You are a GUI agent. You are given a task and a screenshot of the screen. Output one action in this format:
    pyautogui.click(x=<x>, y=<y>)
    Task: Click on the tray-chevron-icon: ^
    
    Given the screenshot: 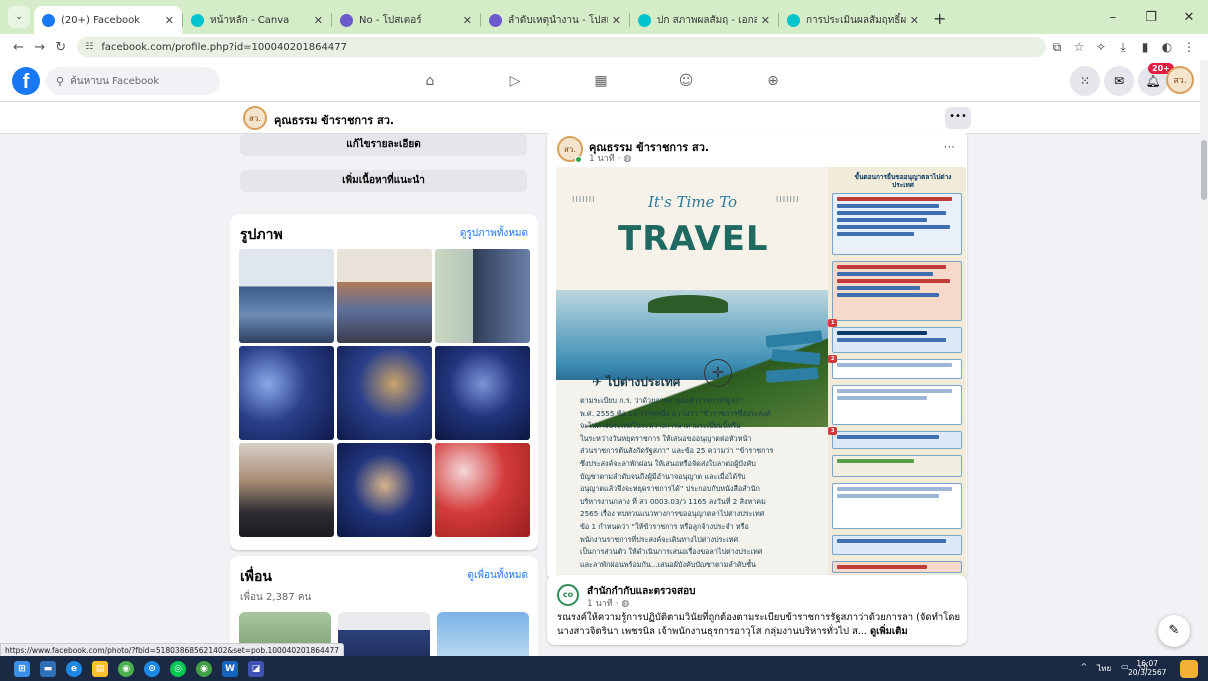 What is the action you would take?
    pyautogui.click(x=1083, y=668)
    